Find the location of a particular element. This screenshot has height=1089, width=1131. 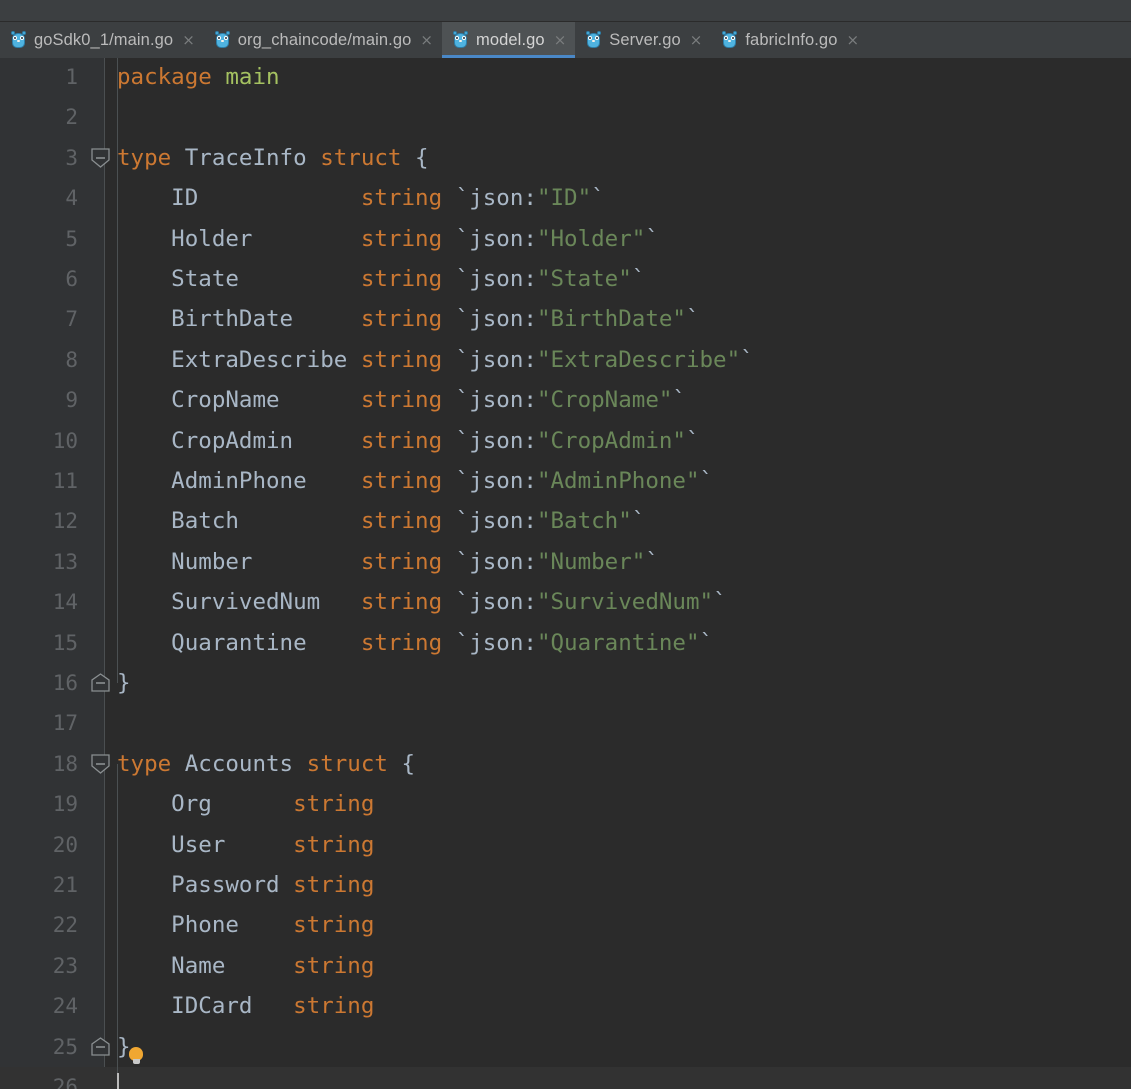

caret-row-highlight is located at coordinates (565, 1078).